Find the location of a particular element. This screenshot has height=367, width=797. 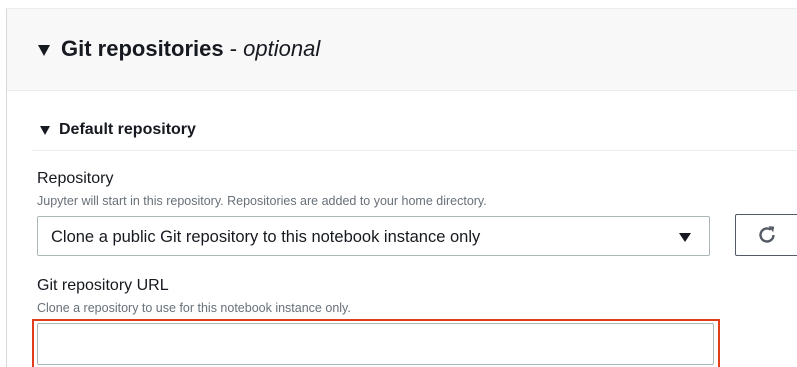

section-title: Git repositories - optional is located at coordinates (190, 49).